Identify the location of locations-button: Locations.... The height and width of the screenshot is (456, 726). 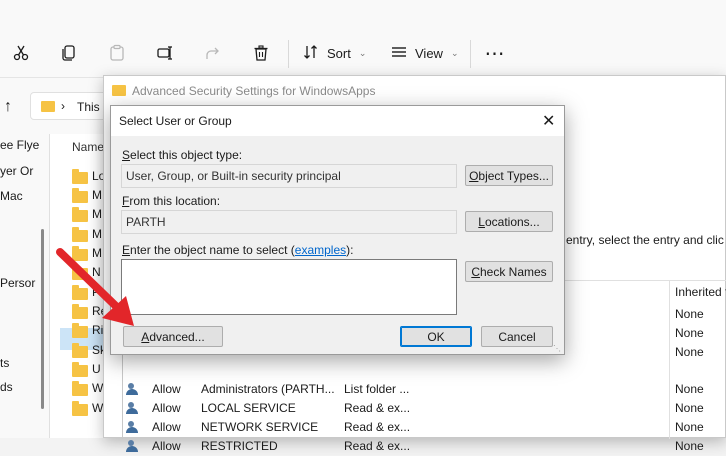
(509, 221).